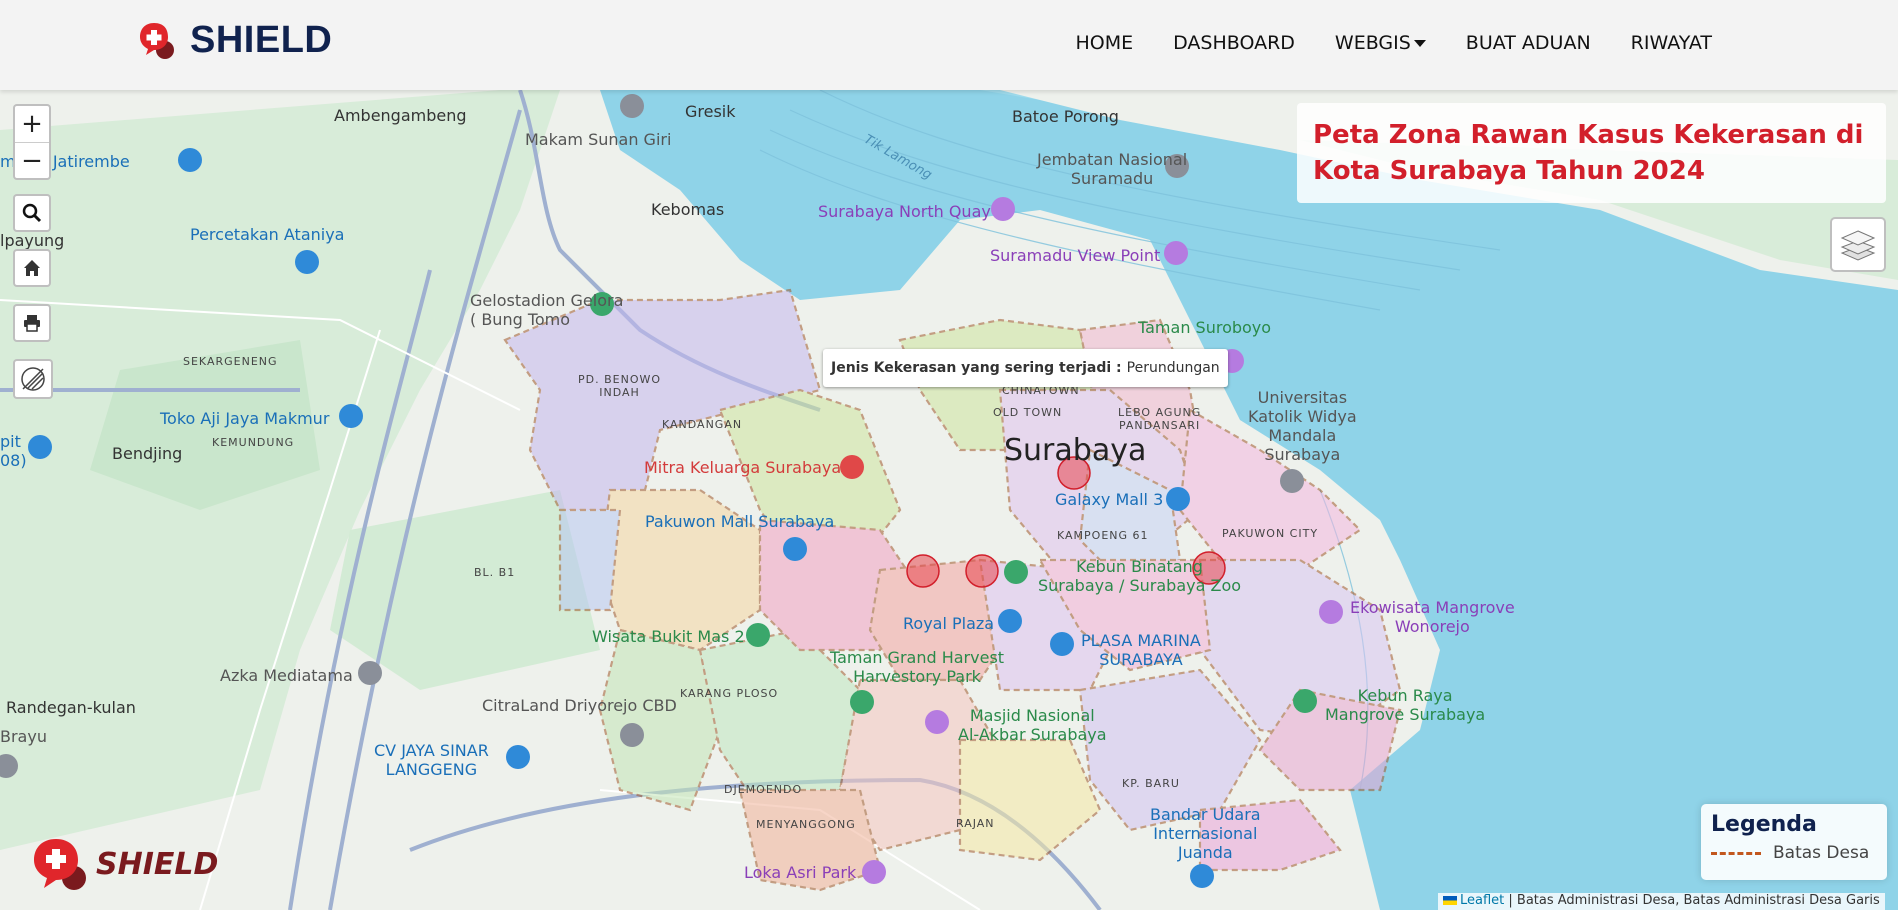 The image size is (1898, 910). I want to click on map-label: Bandar Udara Internasional Juanda, so click(1205, 833).